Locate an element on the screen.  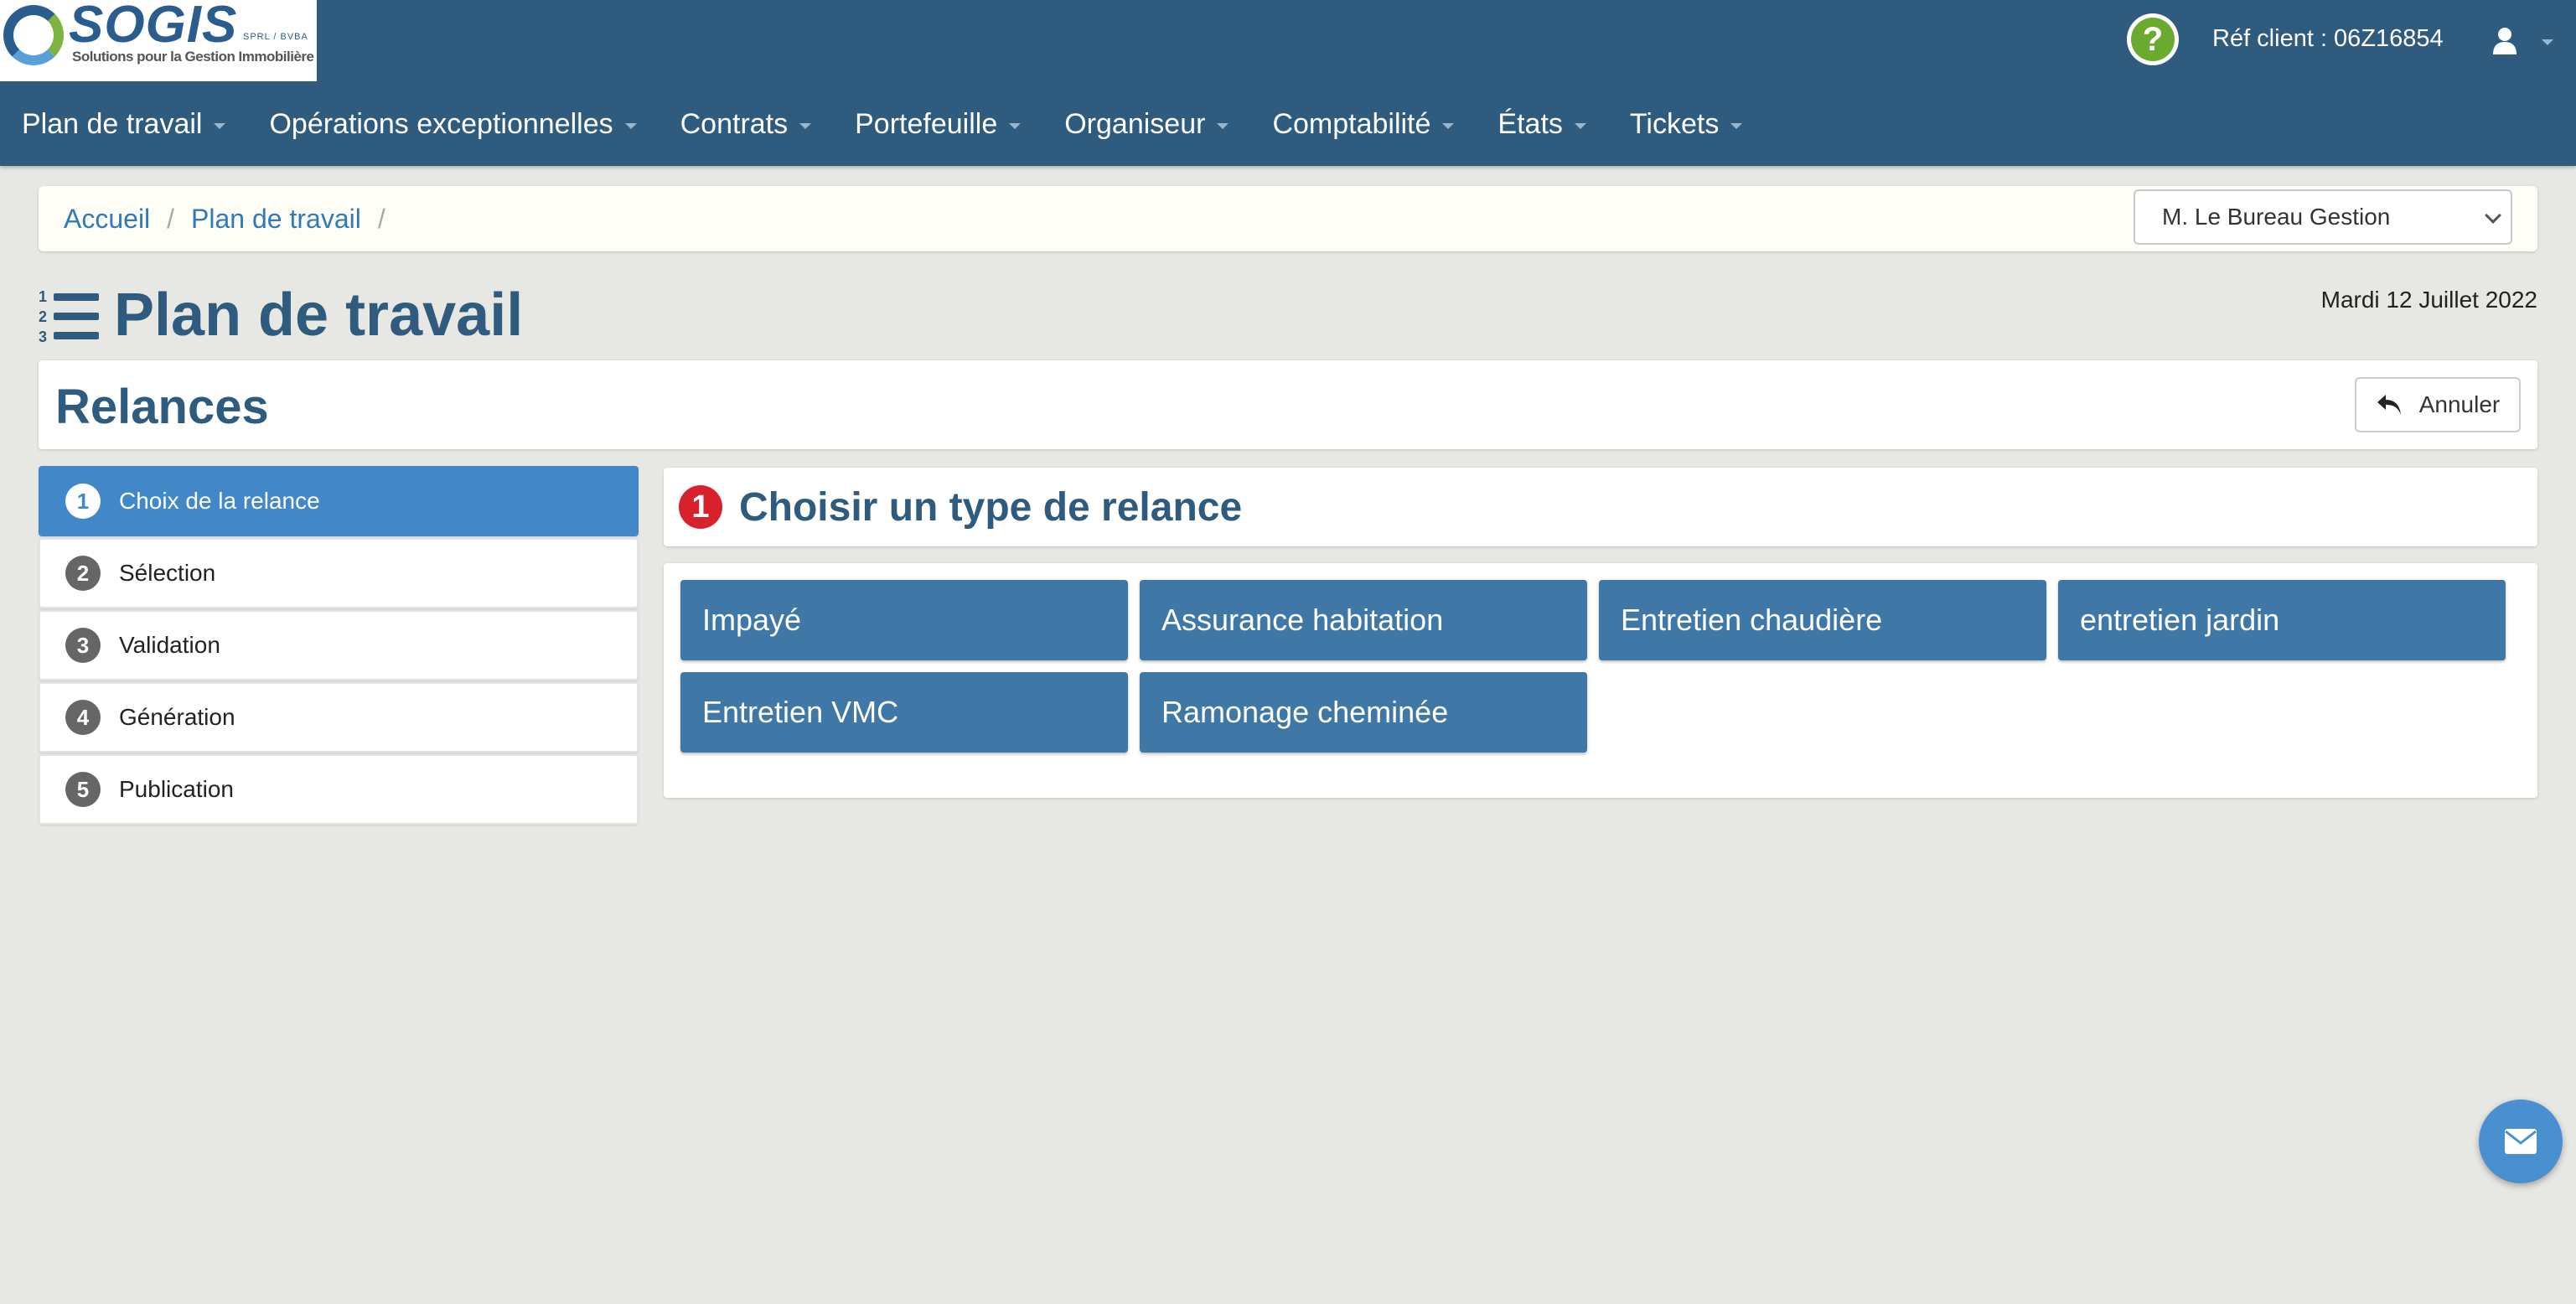
step-number: 1 is located at coordinates (83, 501).